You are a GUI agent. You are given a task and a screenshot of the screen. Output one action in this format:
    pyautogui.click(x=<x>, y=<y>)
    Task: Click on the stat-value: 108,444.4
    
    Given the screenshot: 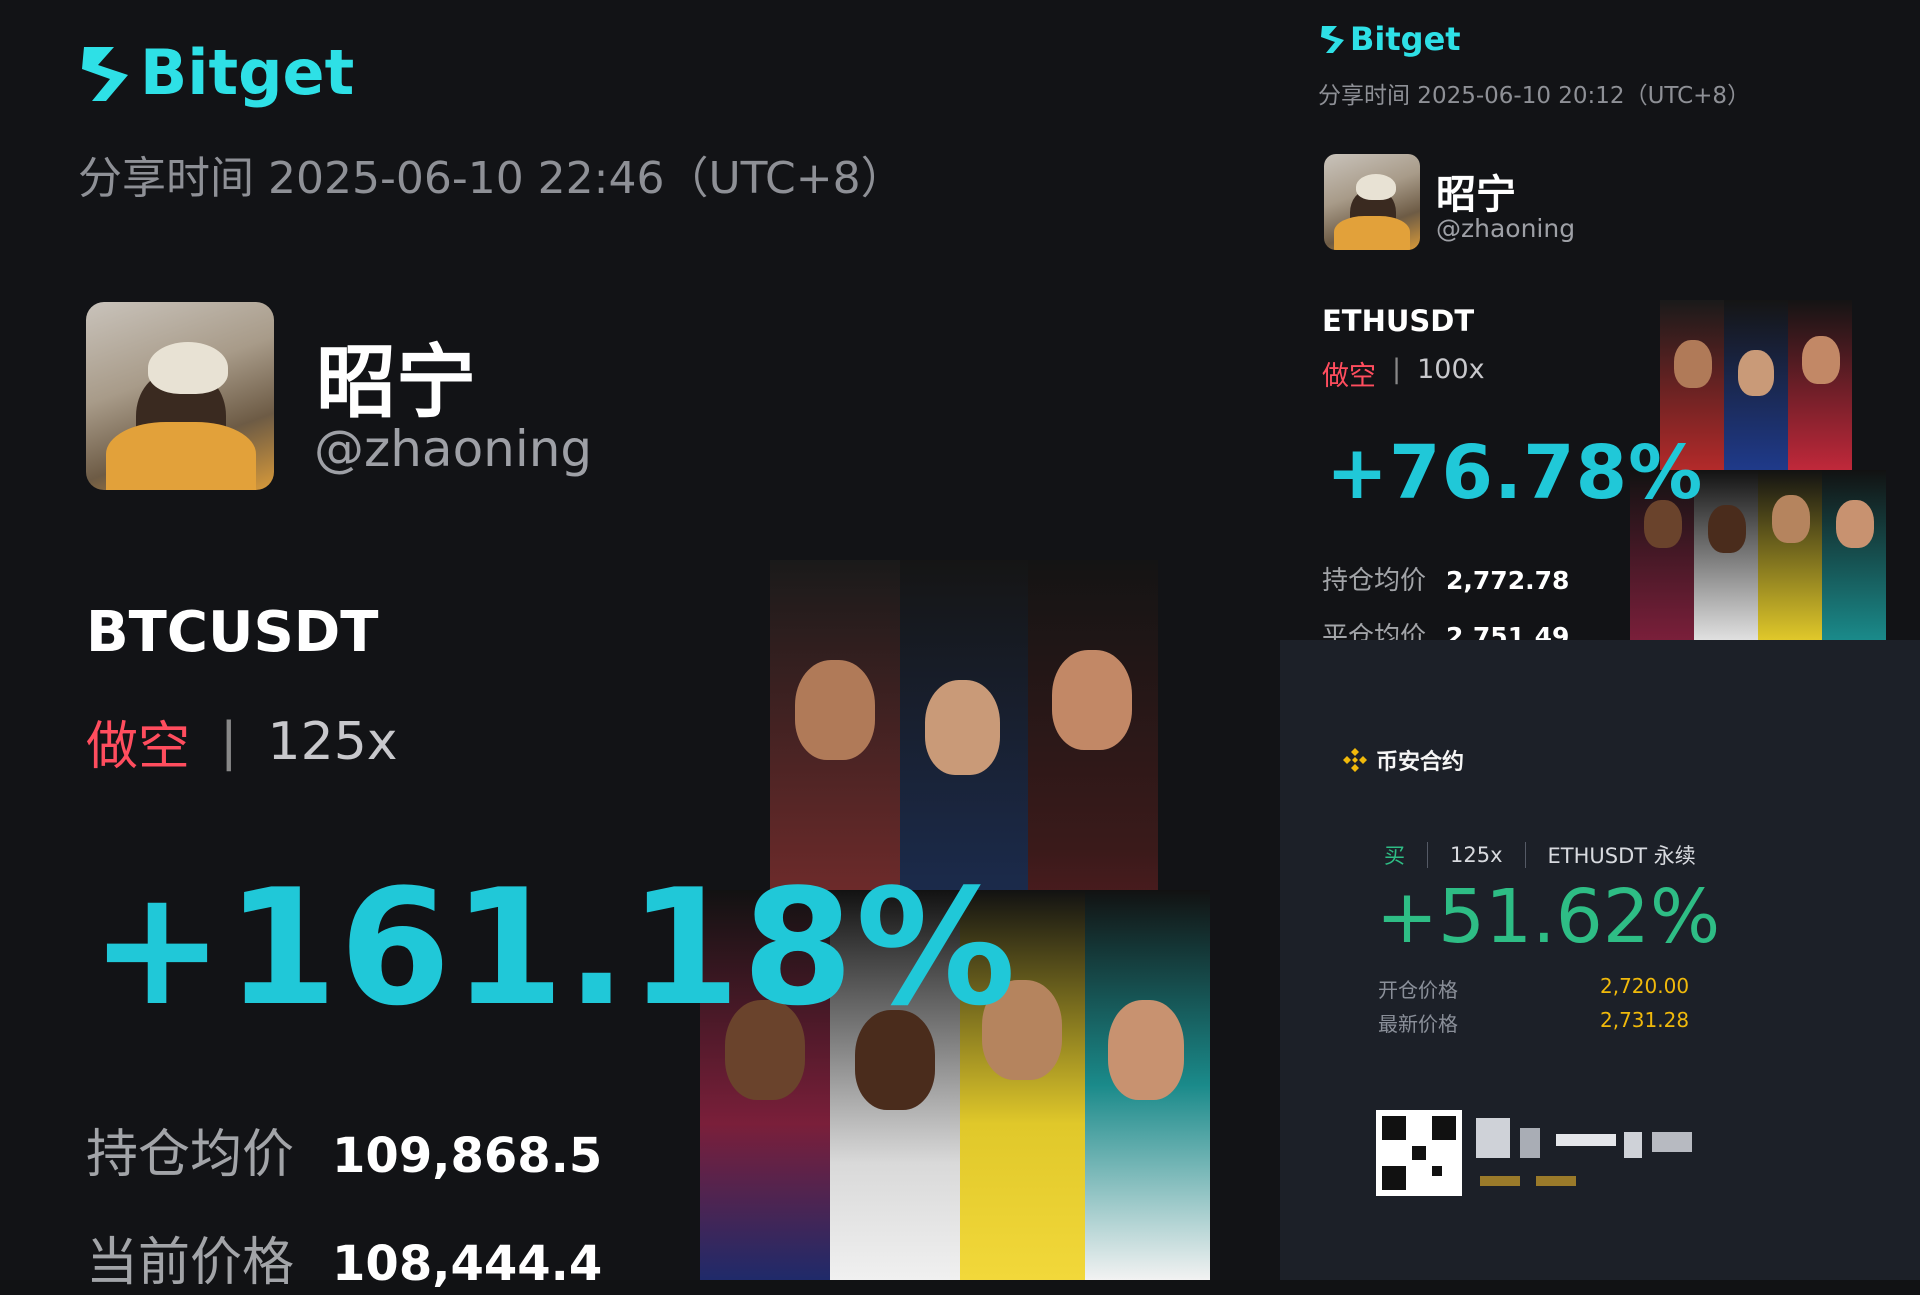 What is the action you would take?
    pyautogui.click(x=467, y=1264)
    